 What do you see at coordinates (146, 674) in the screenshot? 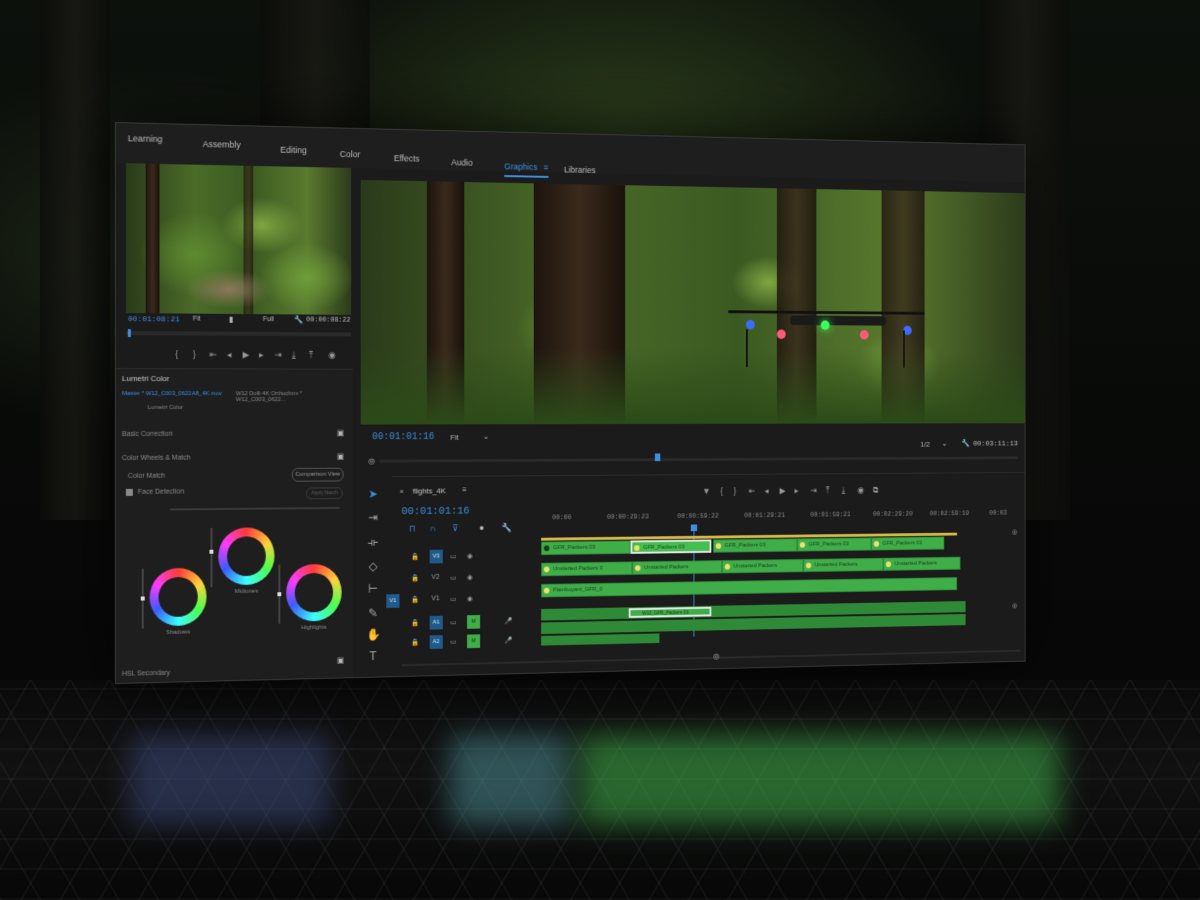
I see `hsl-secondary-header: HSL Secondary` at bounding box center [146, 674].